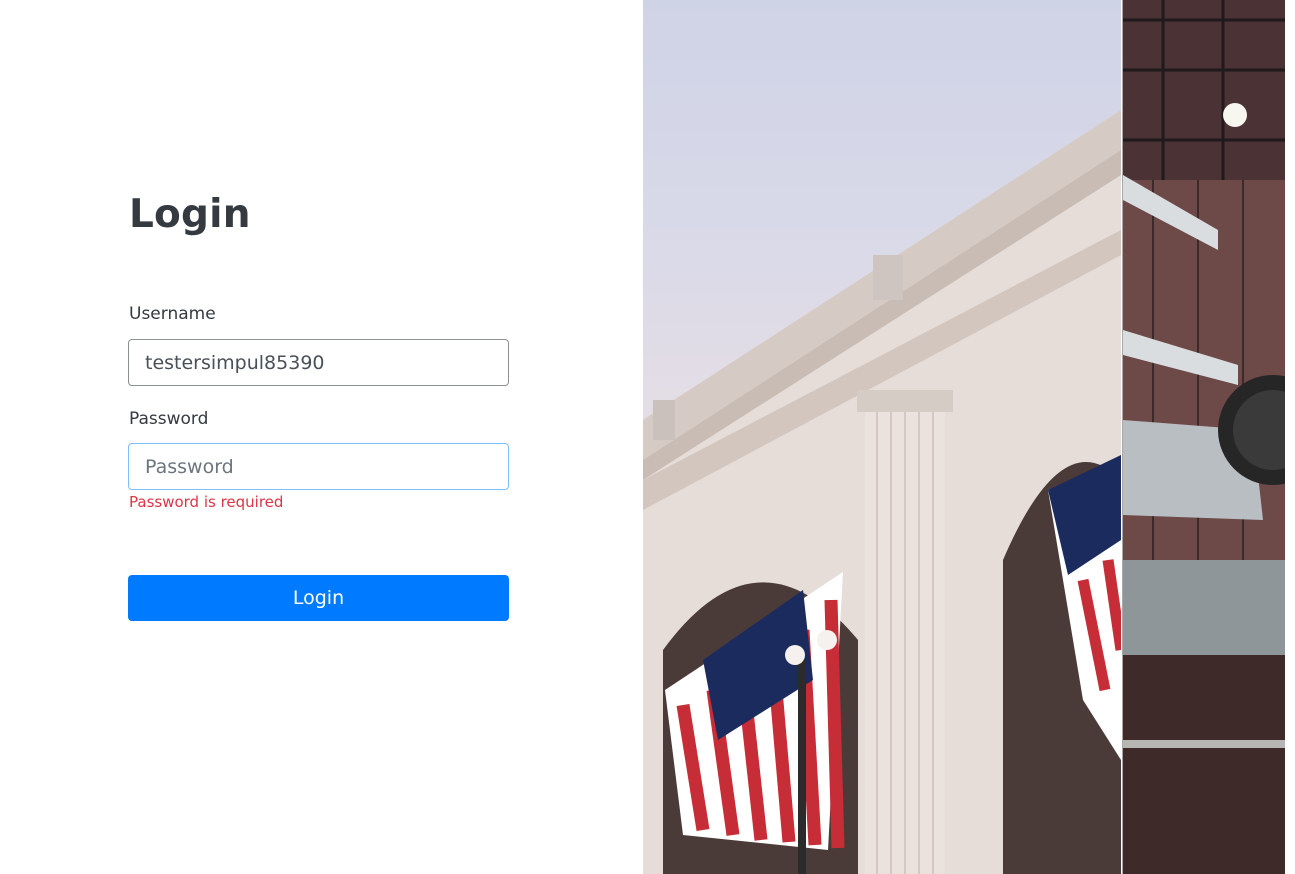 The height and width of the screenshot is (874, 1295). Describe the element at coordinates (318, 362) in the screenshot. I see `username-input` at that location.